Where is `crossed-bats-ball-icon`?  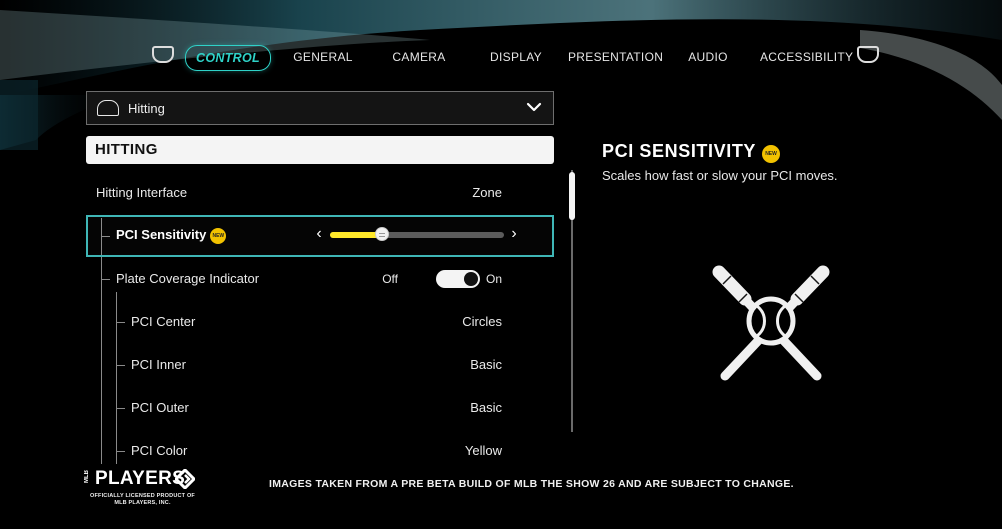
crossed-bats-ball-icon is located at coordinates (771, 323).